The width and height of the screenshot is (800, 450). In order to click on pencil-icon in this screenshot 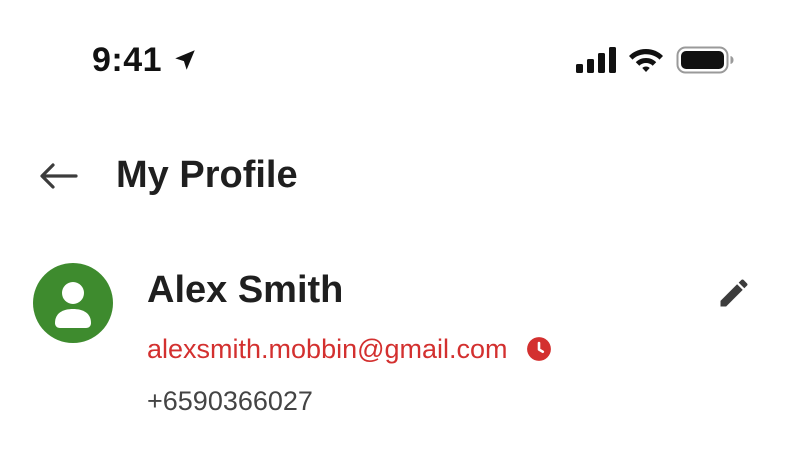, I will do `click(734, 293)`.